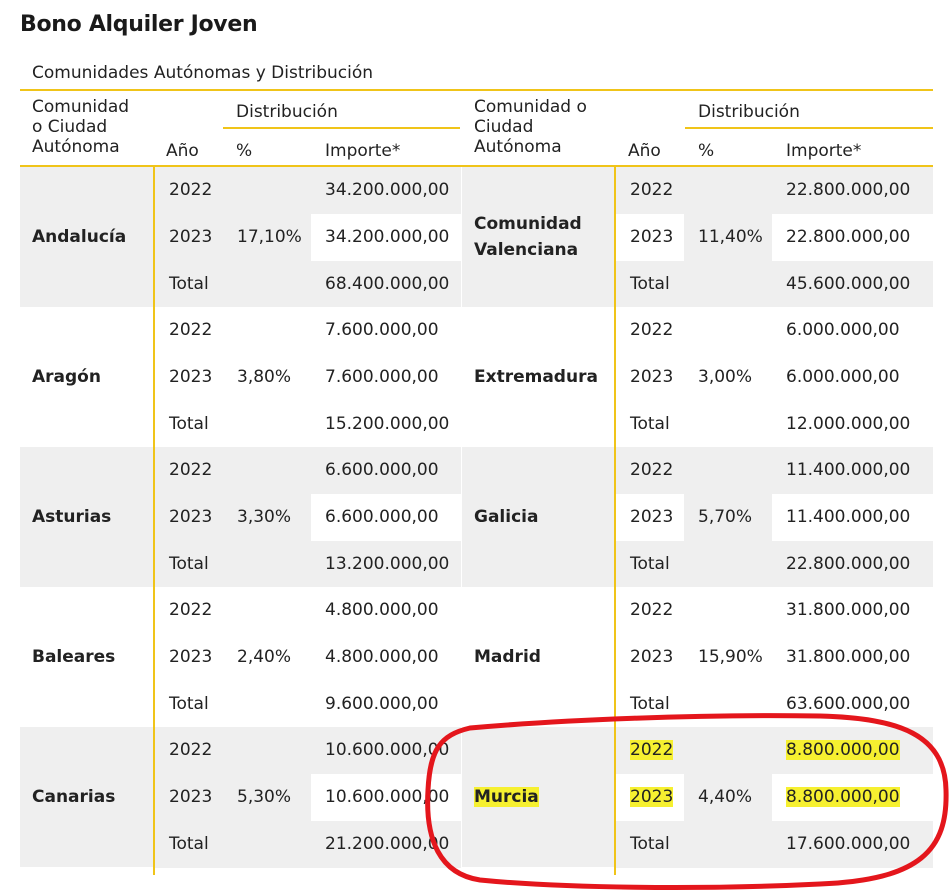 This screenshot has height=891, width=952. I want to click on region-name-left: Aragón, so click(66, 377).